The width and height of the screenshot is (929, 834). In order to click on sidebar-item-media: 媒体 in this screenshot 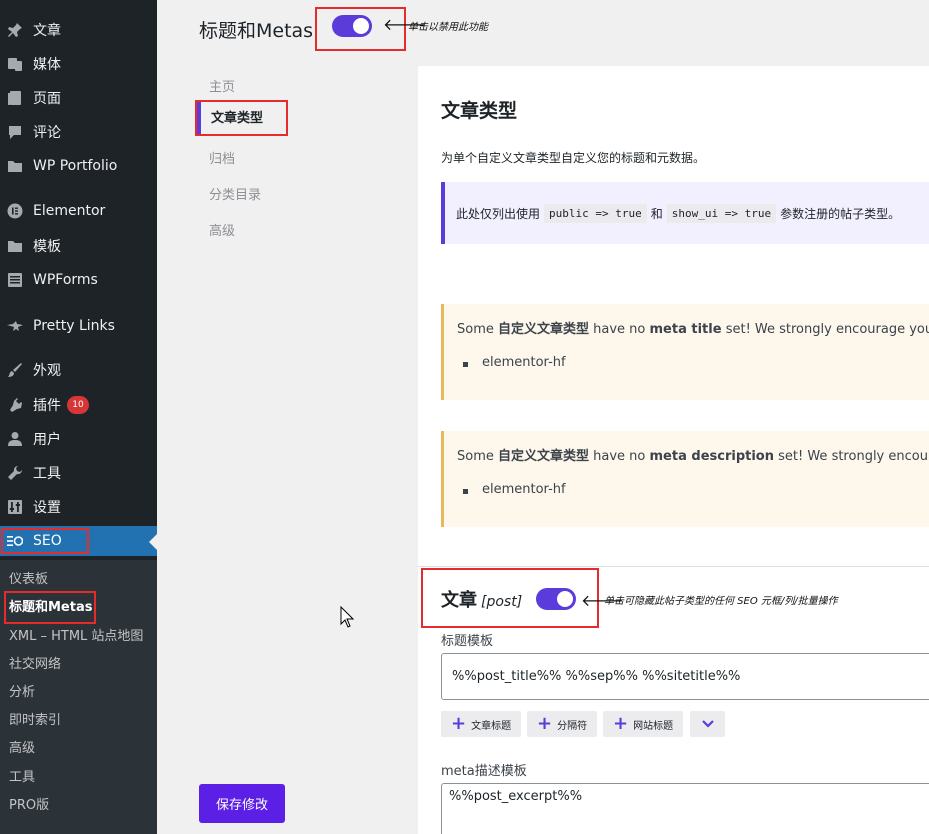, I will do `click(78, 64)`.